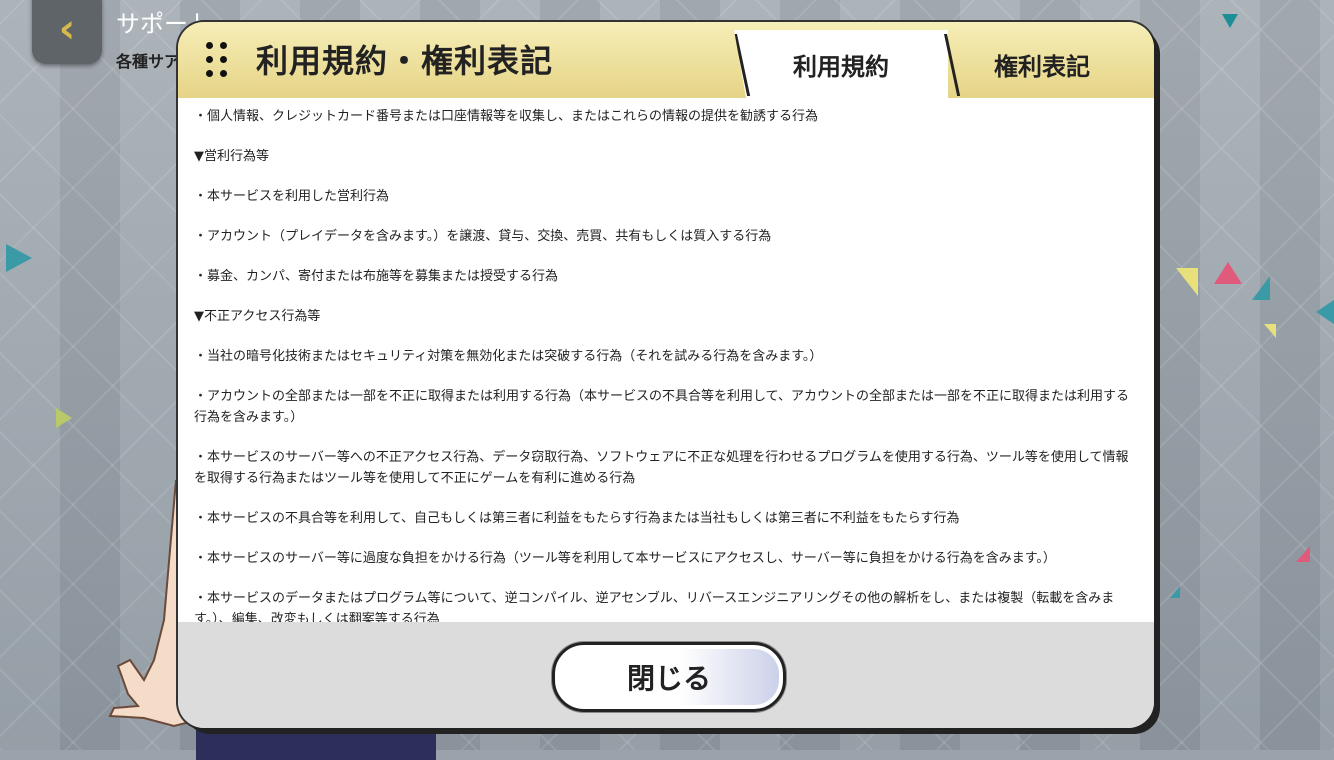 The image size is (1334, 760). I want to click on tab-rights: 権利表記, so click(1042, 64).